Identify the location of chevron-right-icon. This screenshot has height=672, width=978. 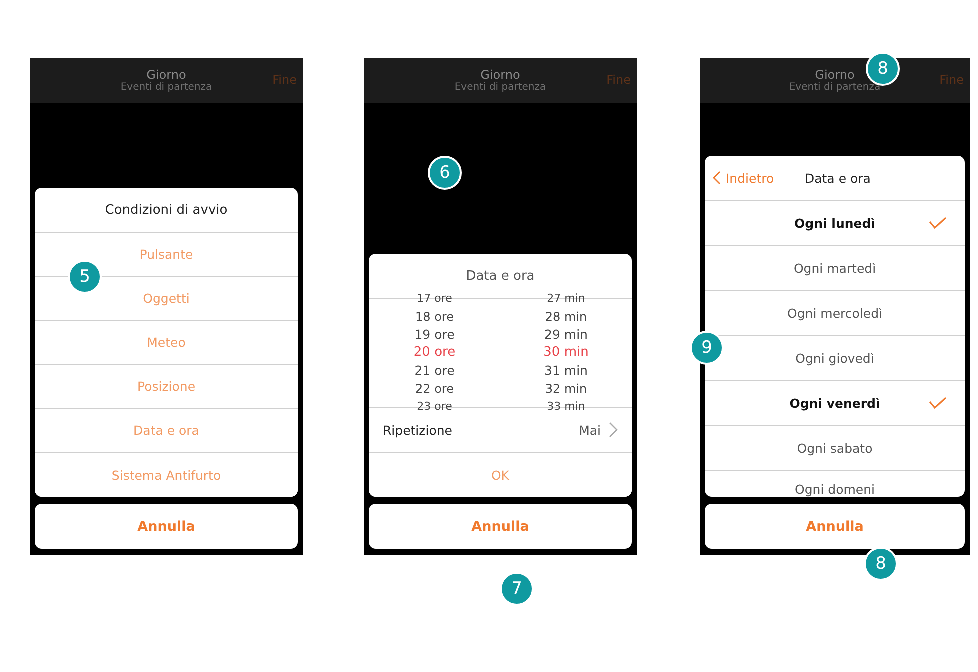
(613, 430).